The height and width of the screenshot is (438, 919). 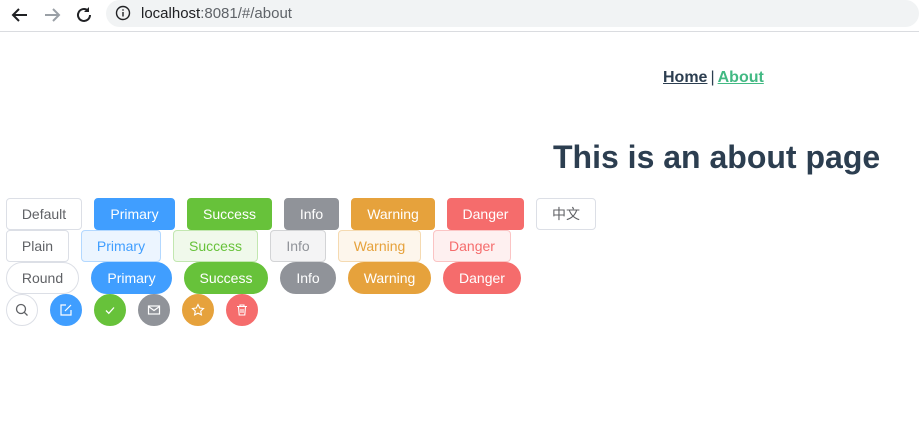 What do you see at coordinates (389, 278) in the screenshot?
I see `round-warning-button: Warning` at bounding box center [389, 278].